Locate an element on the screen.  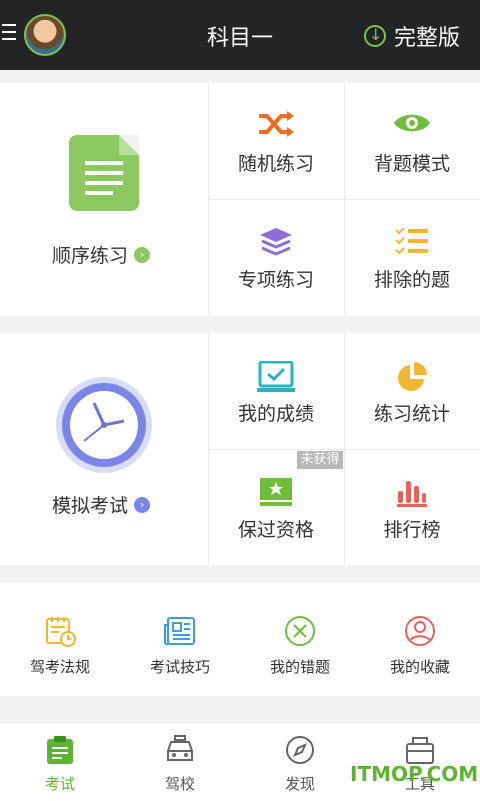
eye-icon is located at coordinates (412, 123).